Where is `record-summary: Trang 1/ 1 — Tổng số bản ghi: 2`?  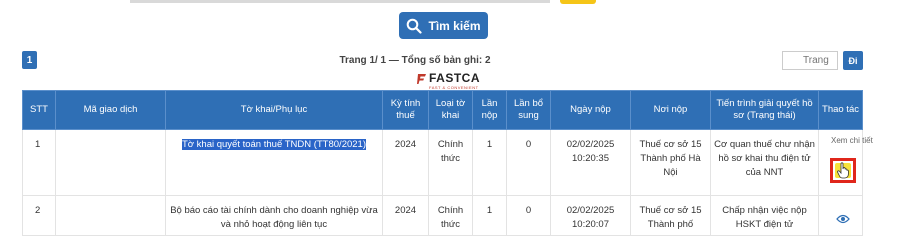
record-summary: Trang 1/ 1 — Tổng số bản ghi: 2 is located at coordinates (415, 60).